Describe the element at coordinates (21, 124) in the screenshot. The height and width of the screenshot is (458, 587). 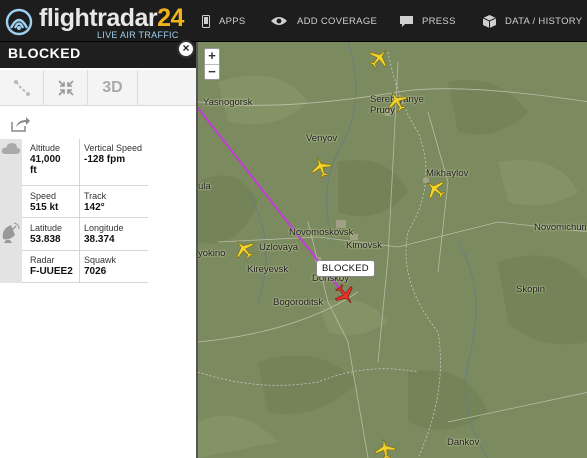
I see `share-icon` at that location.